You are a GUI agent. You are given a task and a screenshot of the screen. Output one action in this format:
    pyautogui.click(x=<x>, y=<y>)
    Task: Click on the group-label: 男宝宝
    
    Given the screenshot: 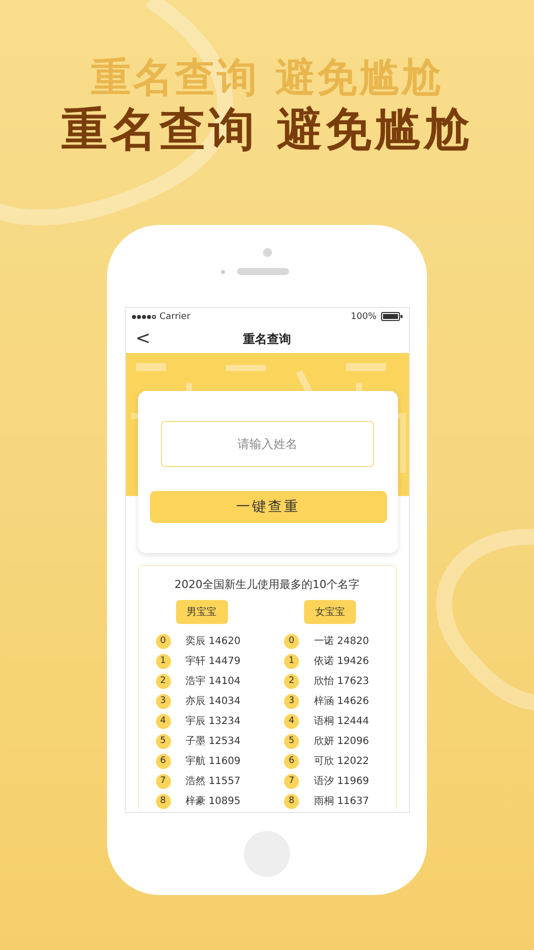 What is the action you would take?
    pyautogui.click(x=202, y=612)
    